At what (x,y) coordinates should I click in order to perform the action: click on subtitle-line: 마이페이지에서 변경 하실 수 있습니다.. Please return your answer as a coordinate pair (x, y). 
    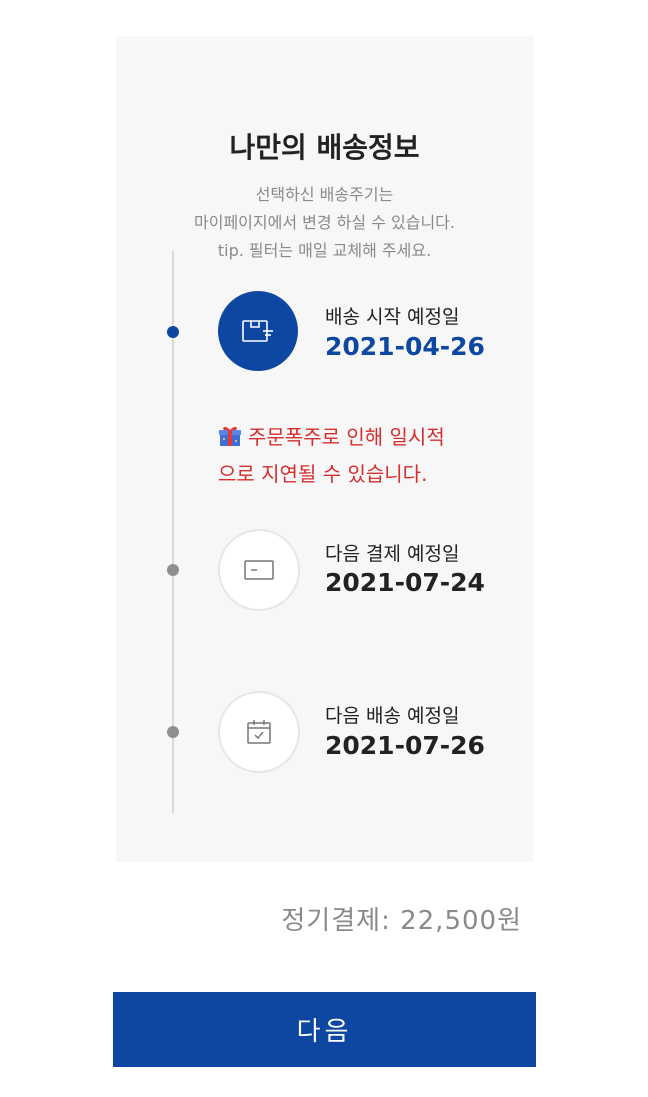
    Looking at the image, I should click on (324, 222).